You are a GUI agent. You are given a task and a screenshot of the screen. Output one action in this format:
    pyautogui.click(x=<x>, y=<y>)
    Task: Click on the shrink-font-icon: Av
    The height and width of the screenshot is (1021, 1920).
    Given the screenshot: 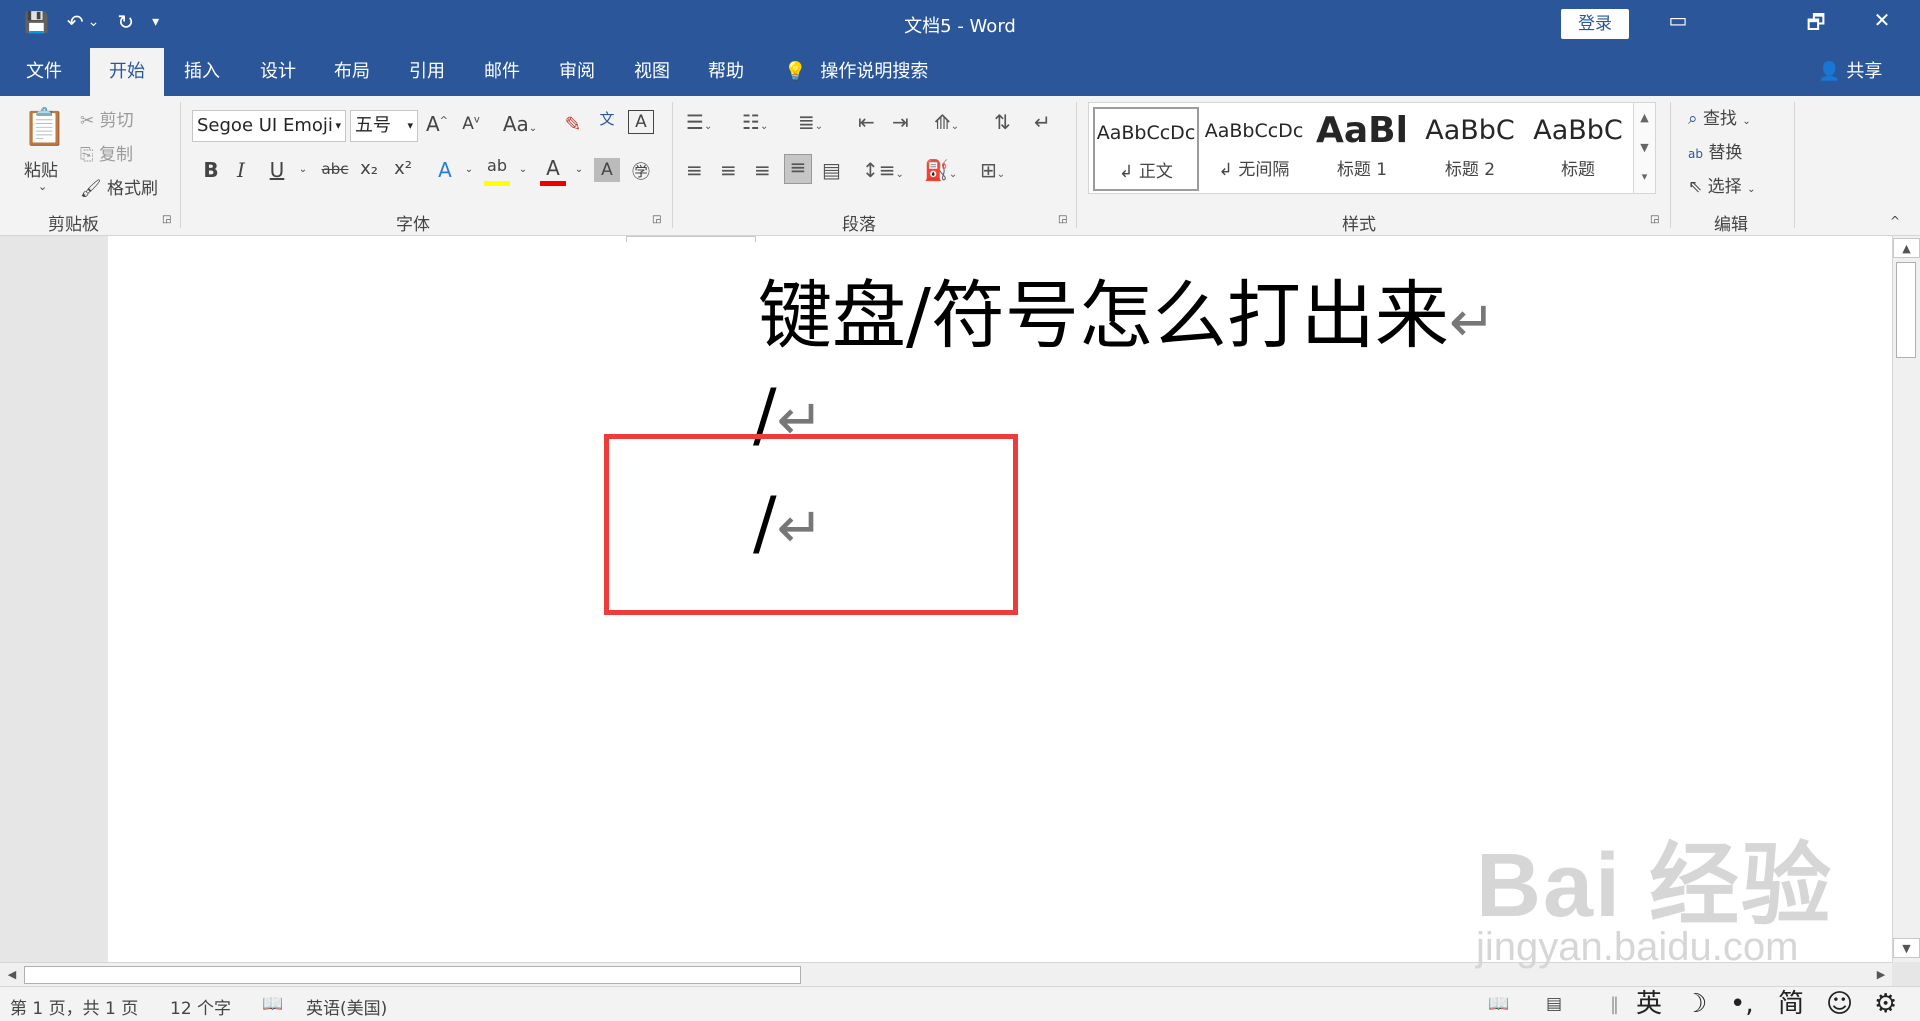 What is the action you would take?
    pyautogui.click(x=471, y=124)
    